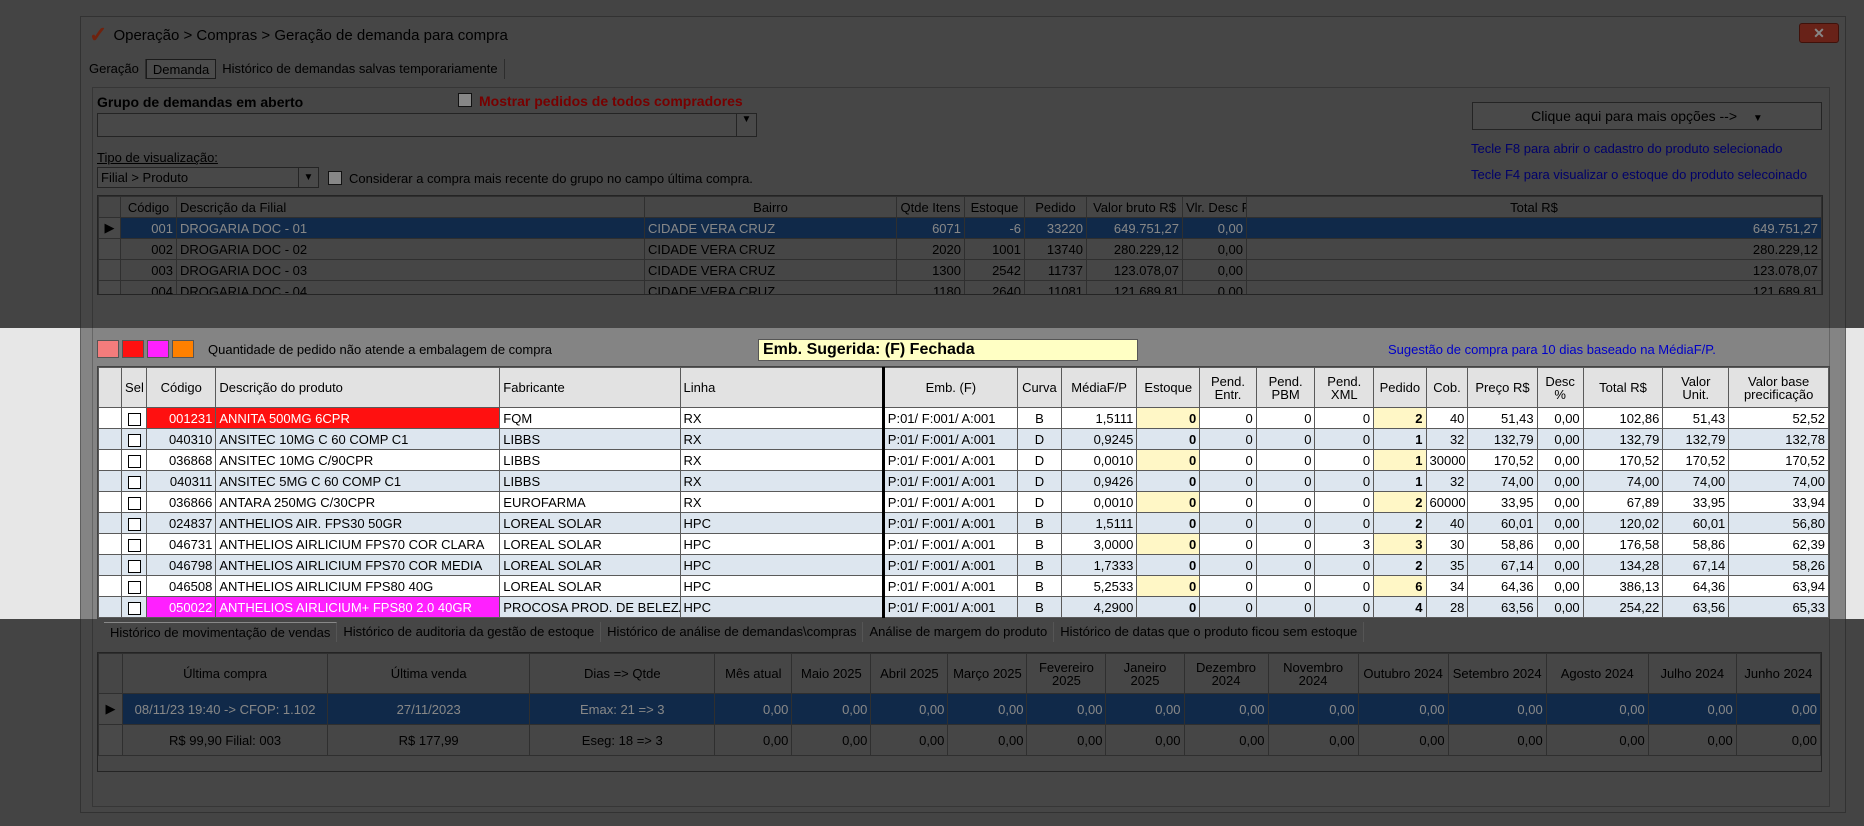 This screenshot has width=1864, height=826. I want to click on history-col-header: Julho 2024, so click(1692, 673).